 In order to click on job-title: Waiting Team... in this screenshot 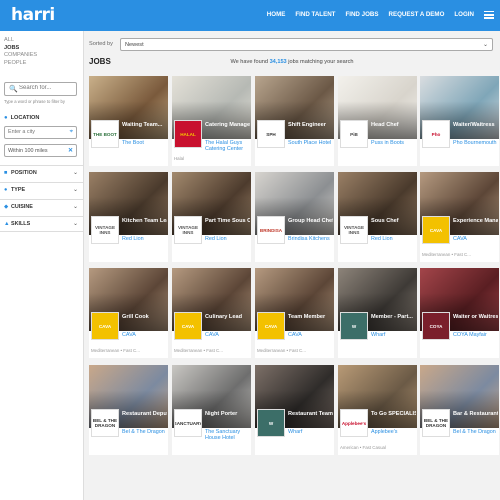, I will do `click(144, 125)`.